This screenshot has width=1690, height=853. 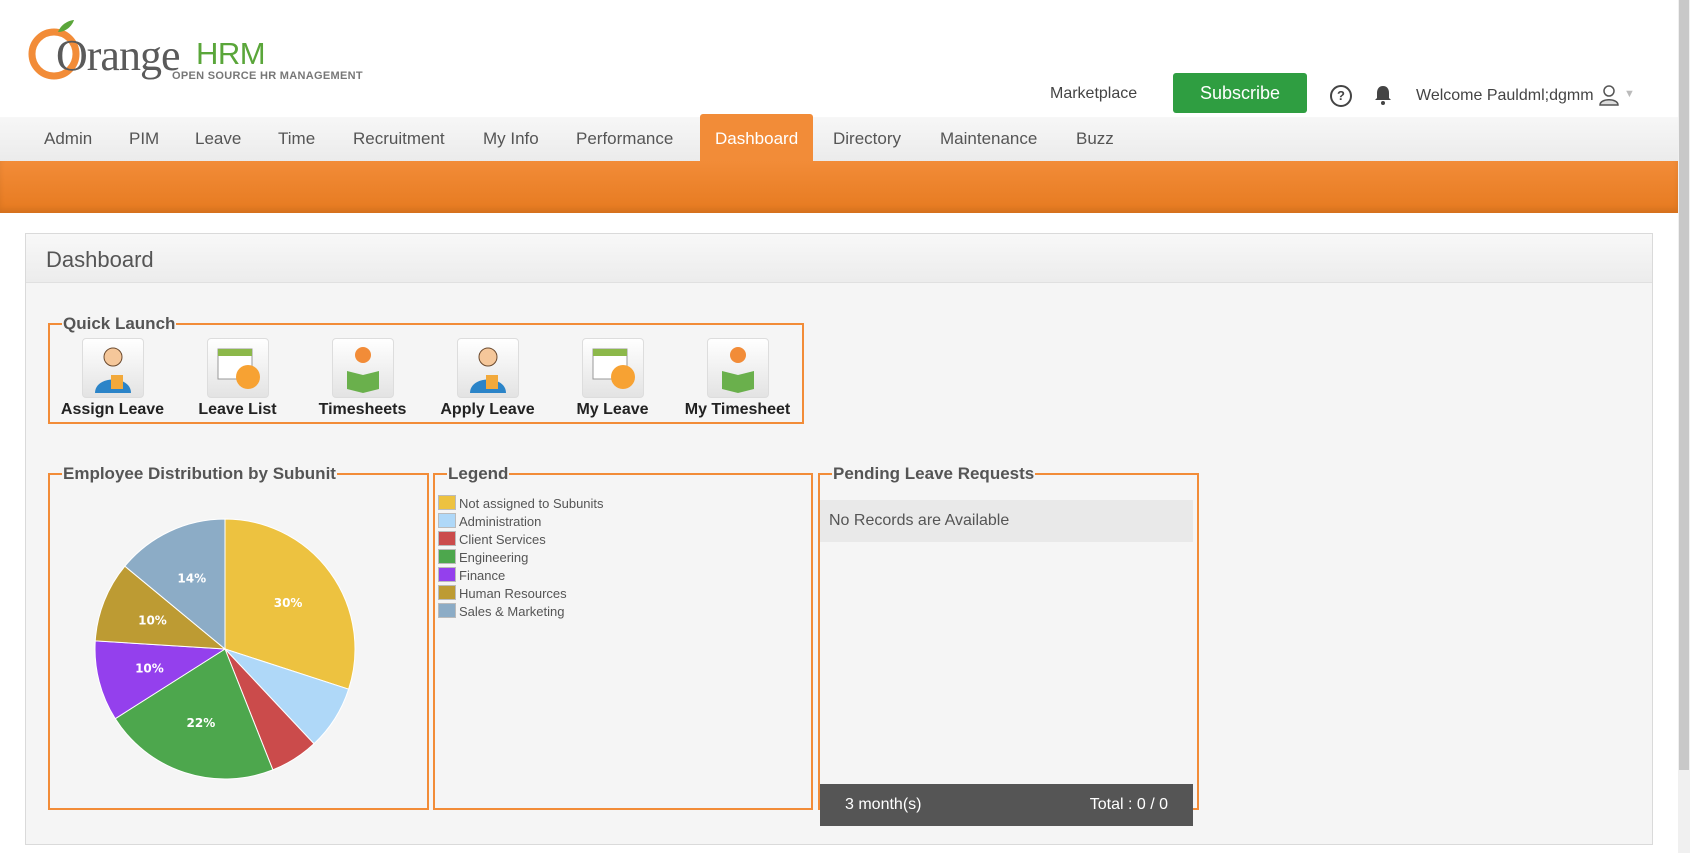 I want to click on legend-label: Human Resources, so click(x=513, y=593).